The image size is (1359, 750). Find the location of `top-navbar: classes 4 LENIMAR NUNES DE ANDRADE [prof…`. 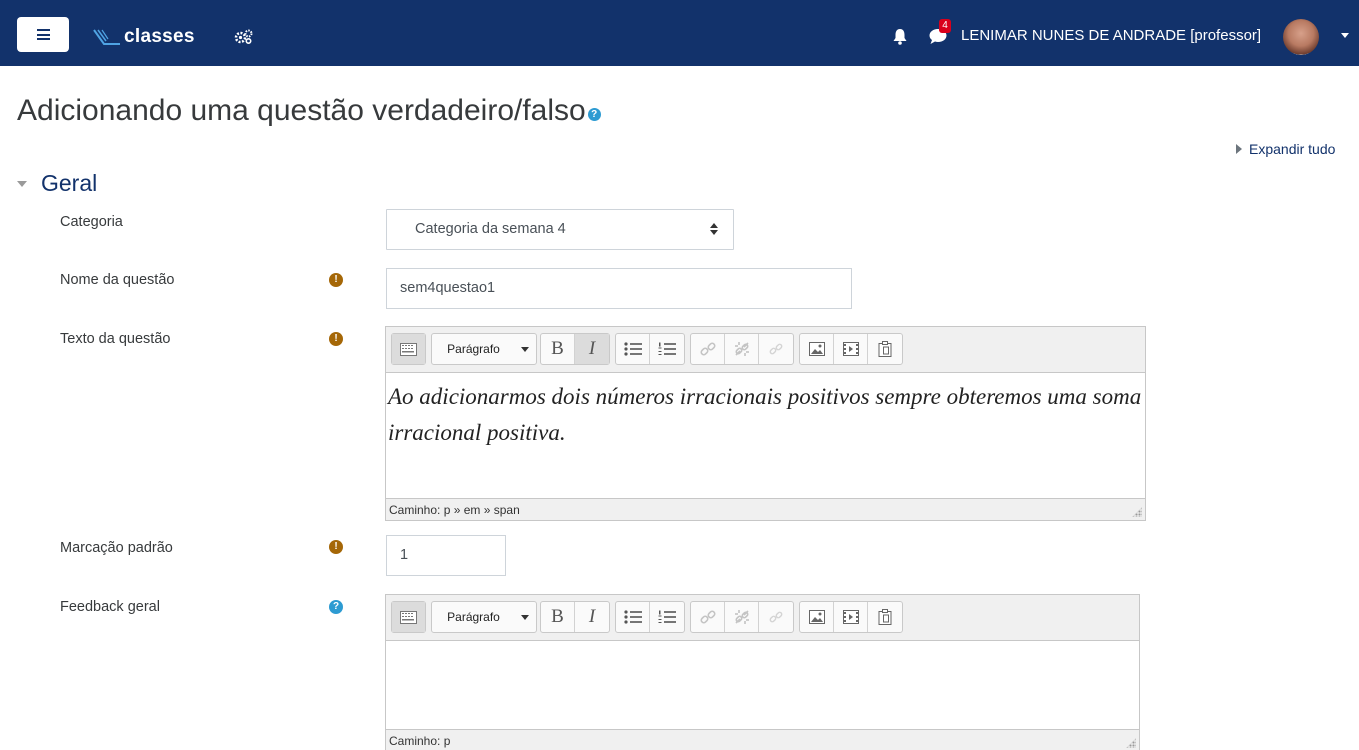

top-navbar: classes 4 LENIMAR NUNES DE ANDRADE [prof… is located at coordinates (679, 33).